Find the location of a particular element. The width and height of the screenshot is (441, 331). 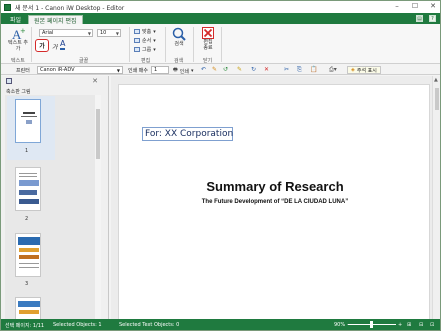

italic-label: 가 is located at coordinates (55, 47).